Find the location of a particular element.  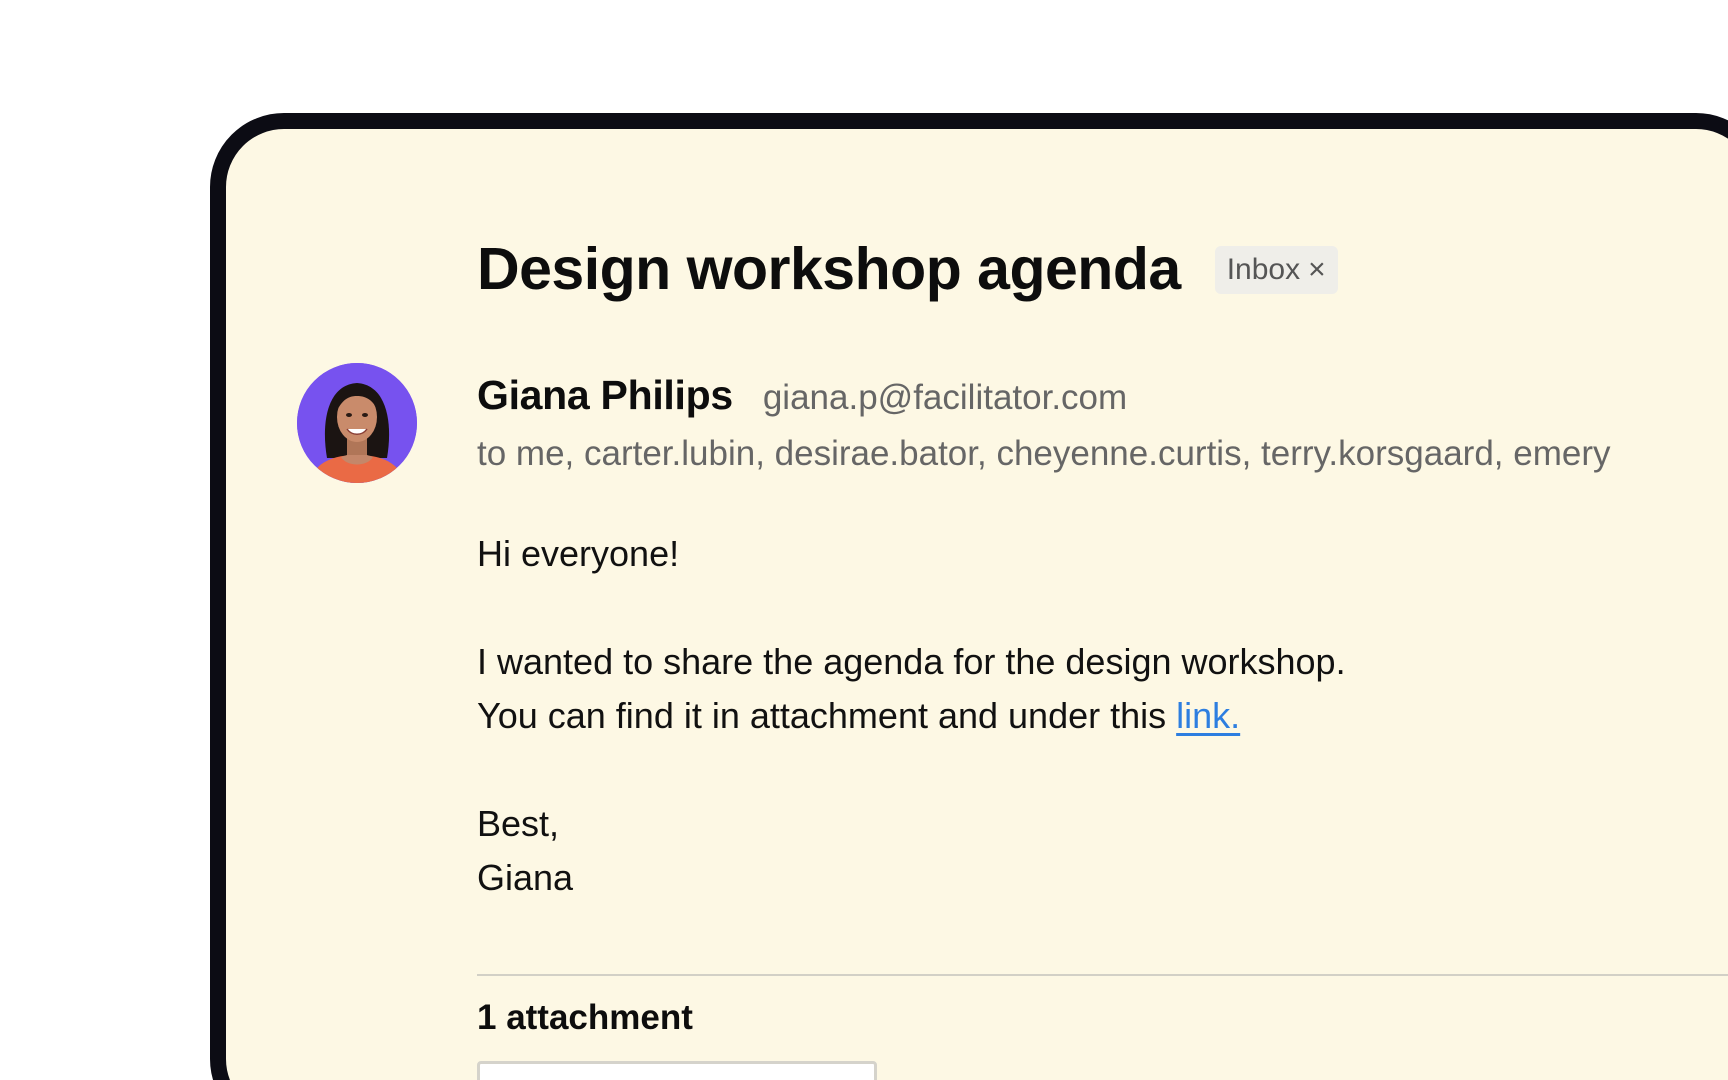

agenda-link: link. is located at coordinates (1208, 715).